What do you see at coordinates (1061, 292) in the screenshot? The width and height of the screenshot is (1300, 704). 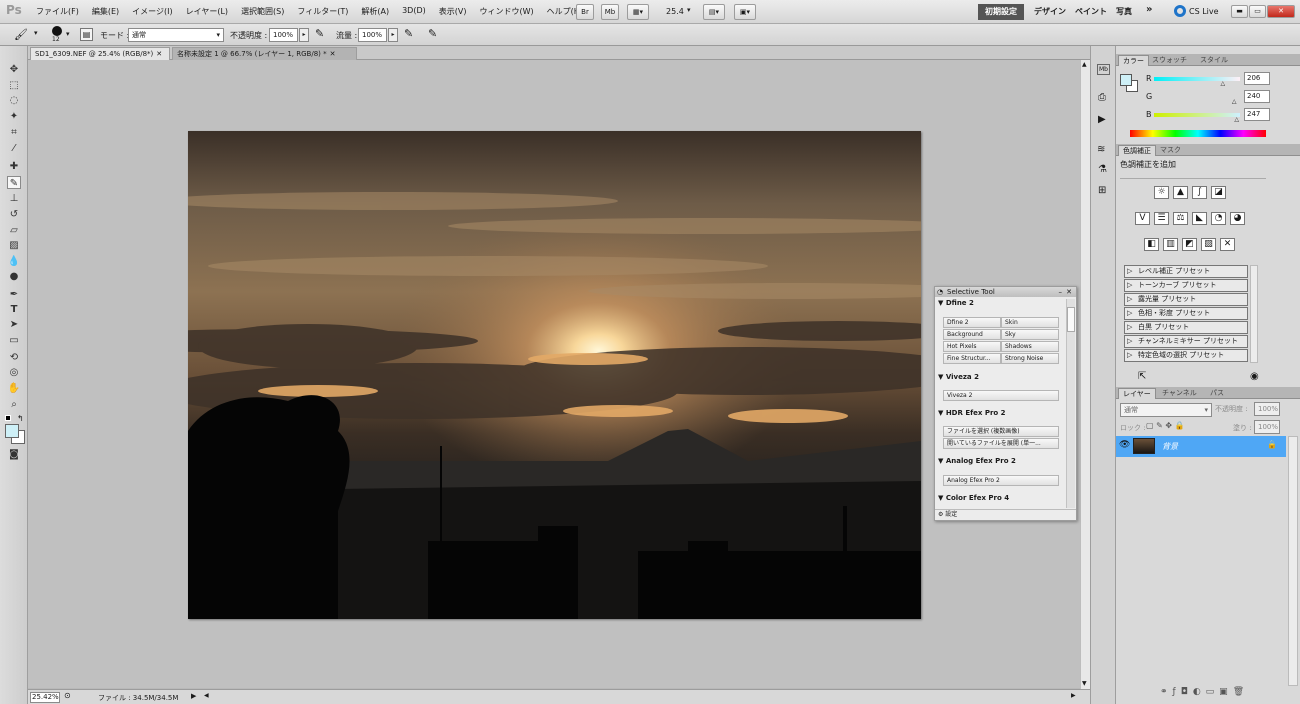 I see `minimize-icon: –` at bounding box center [1061, 292].